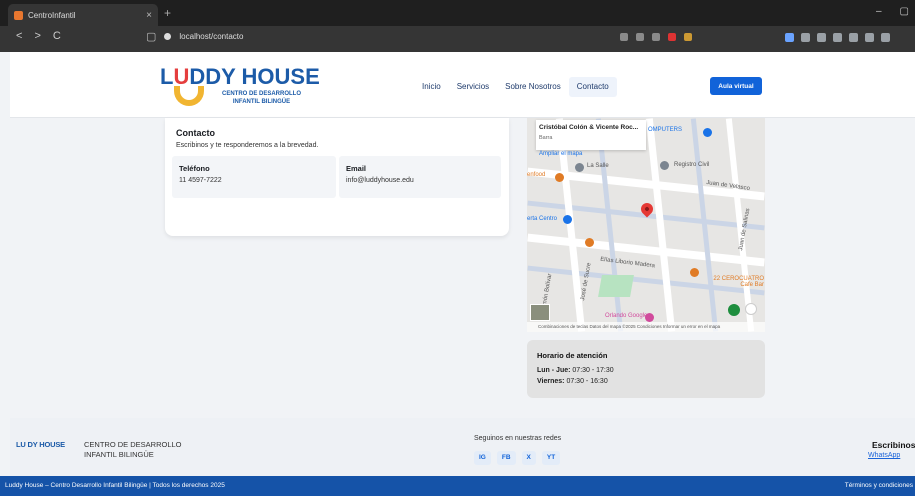 This screenshot has height=496, width=915. What do you see at coordinates (167, 76) in the screenshot?
I see `logo-letter: L` at bounding box center [167, 76].